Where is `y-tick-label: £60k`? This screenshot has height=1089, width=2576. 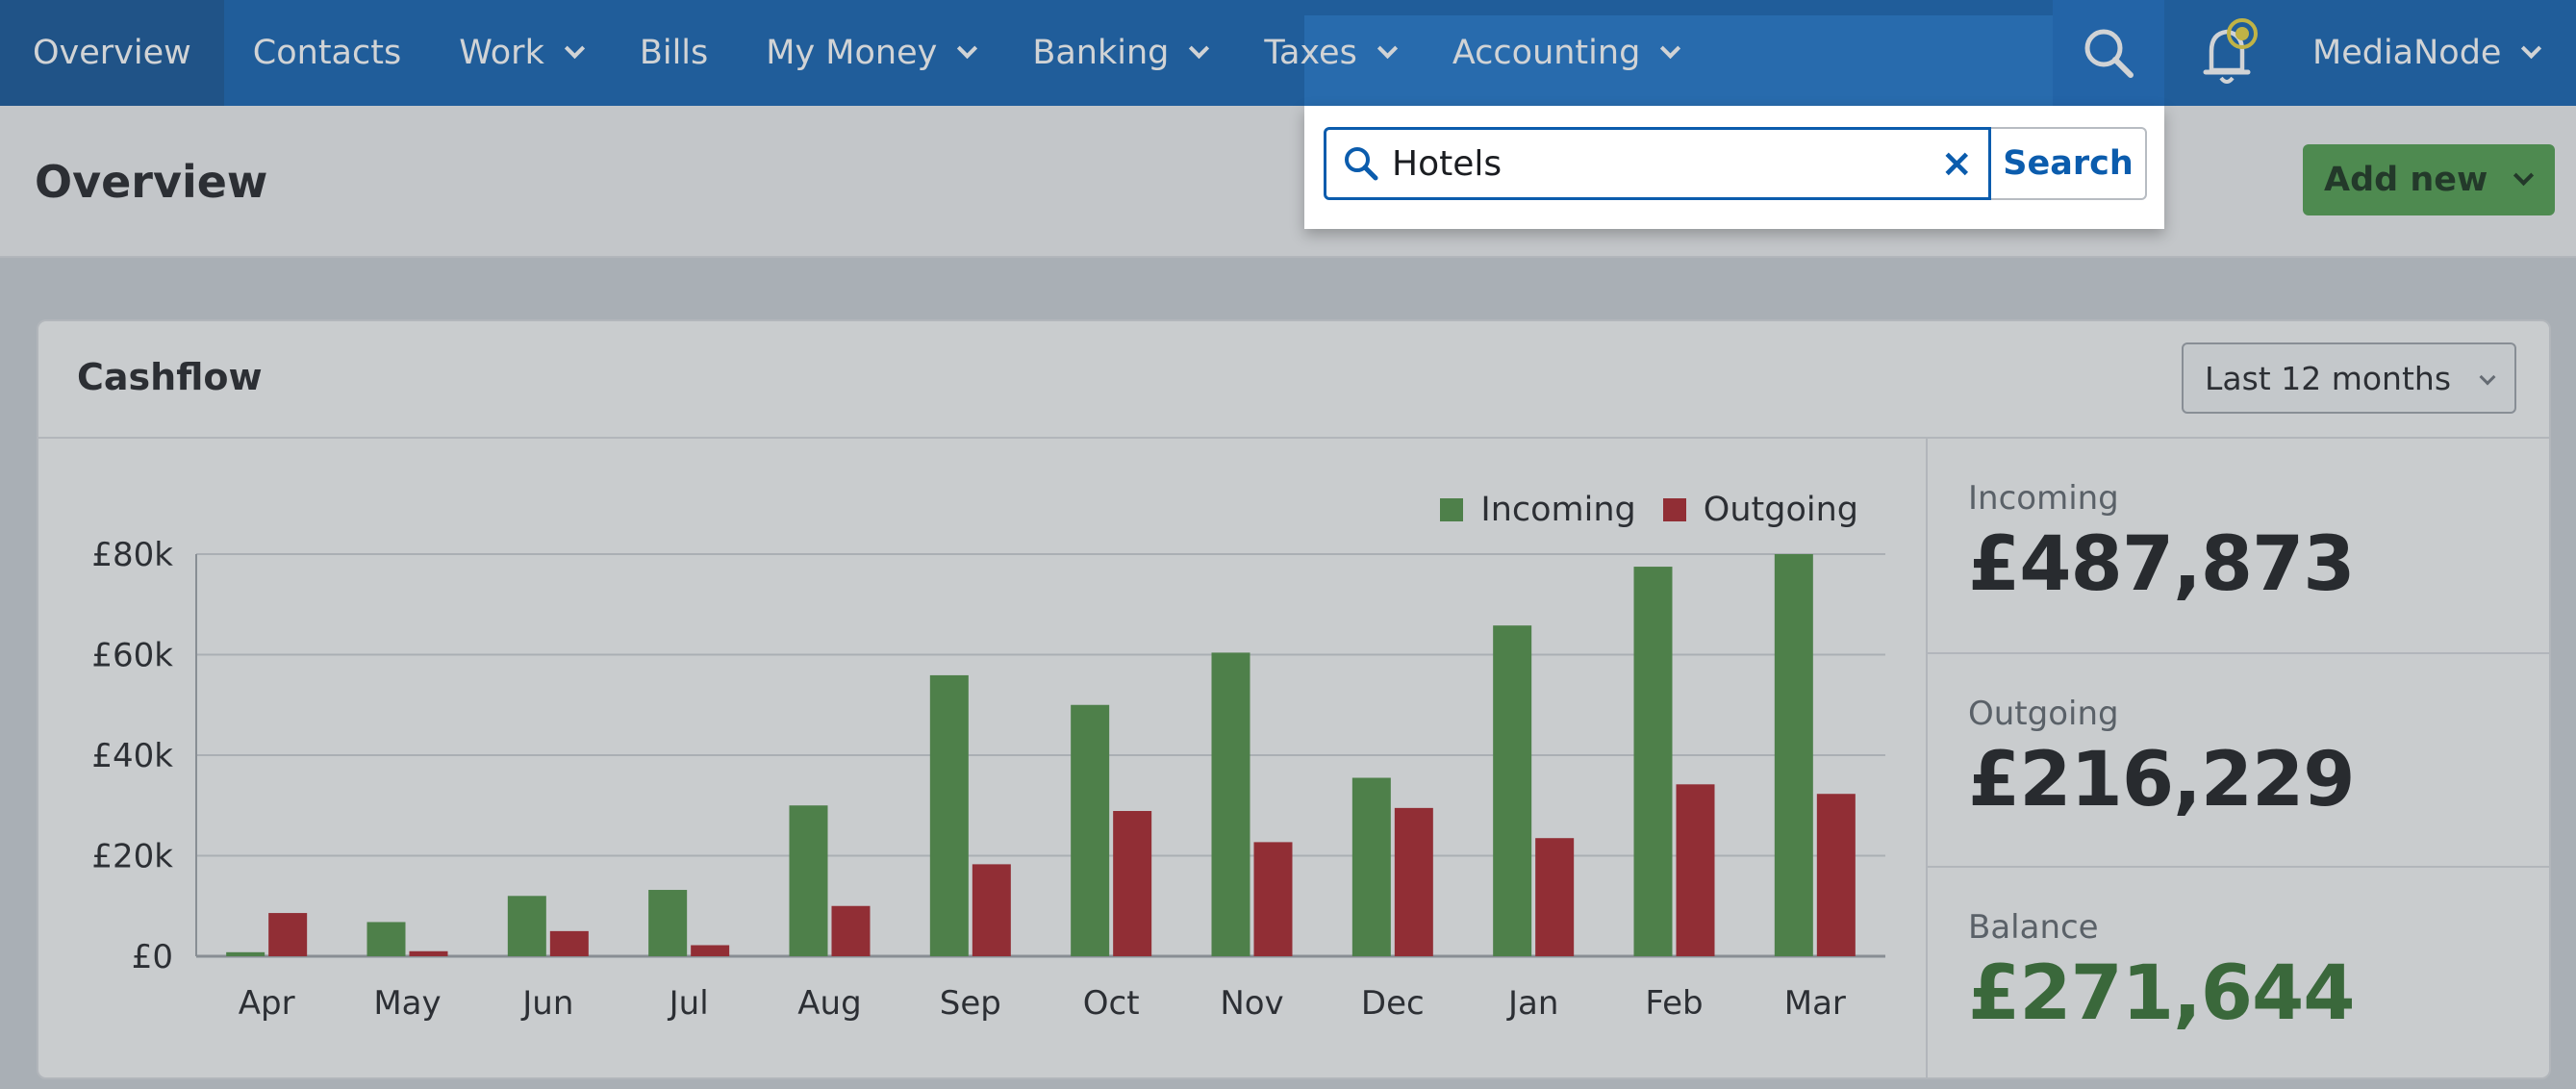
y-tick-label: £60k is located at coordinates (132, 656).